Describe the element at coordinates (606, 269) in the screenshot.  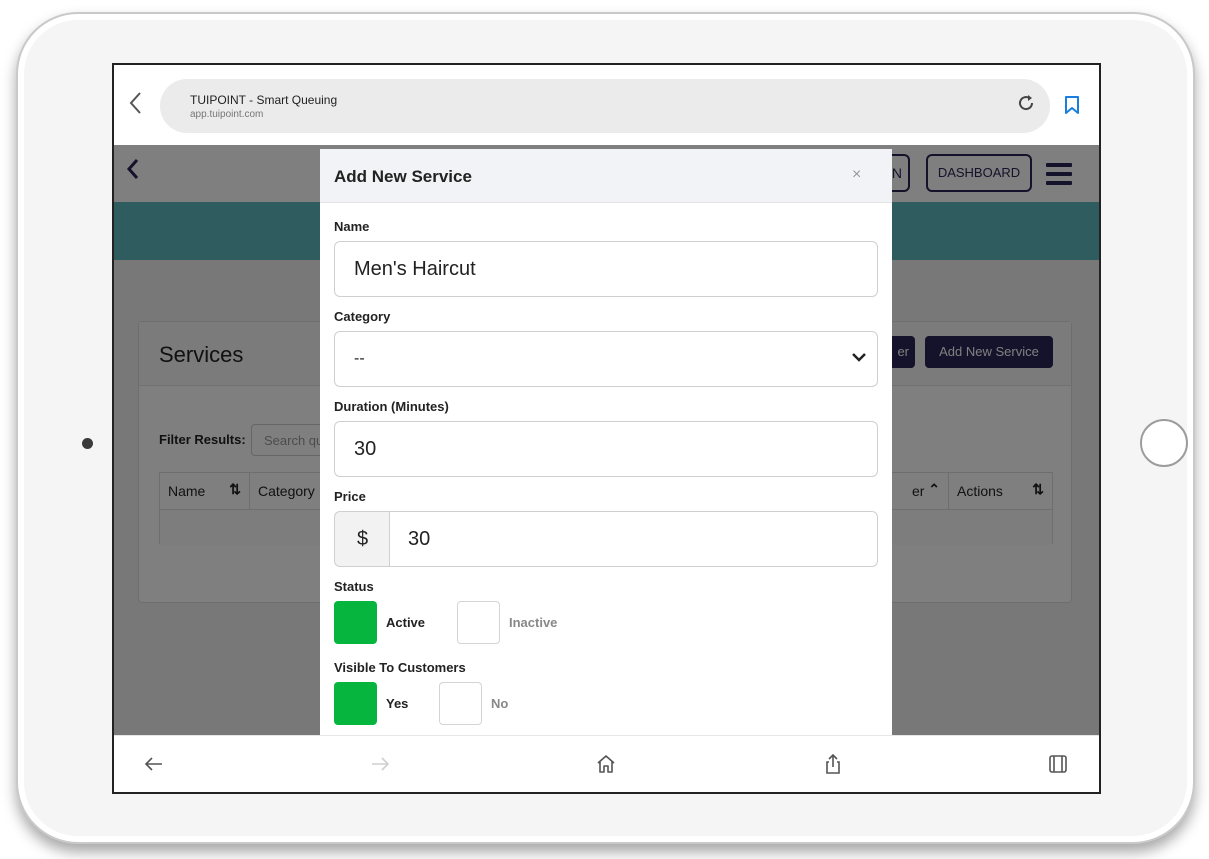
I see `name-input: Men's Haircut` at that location.